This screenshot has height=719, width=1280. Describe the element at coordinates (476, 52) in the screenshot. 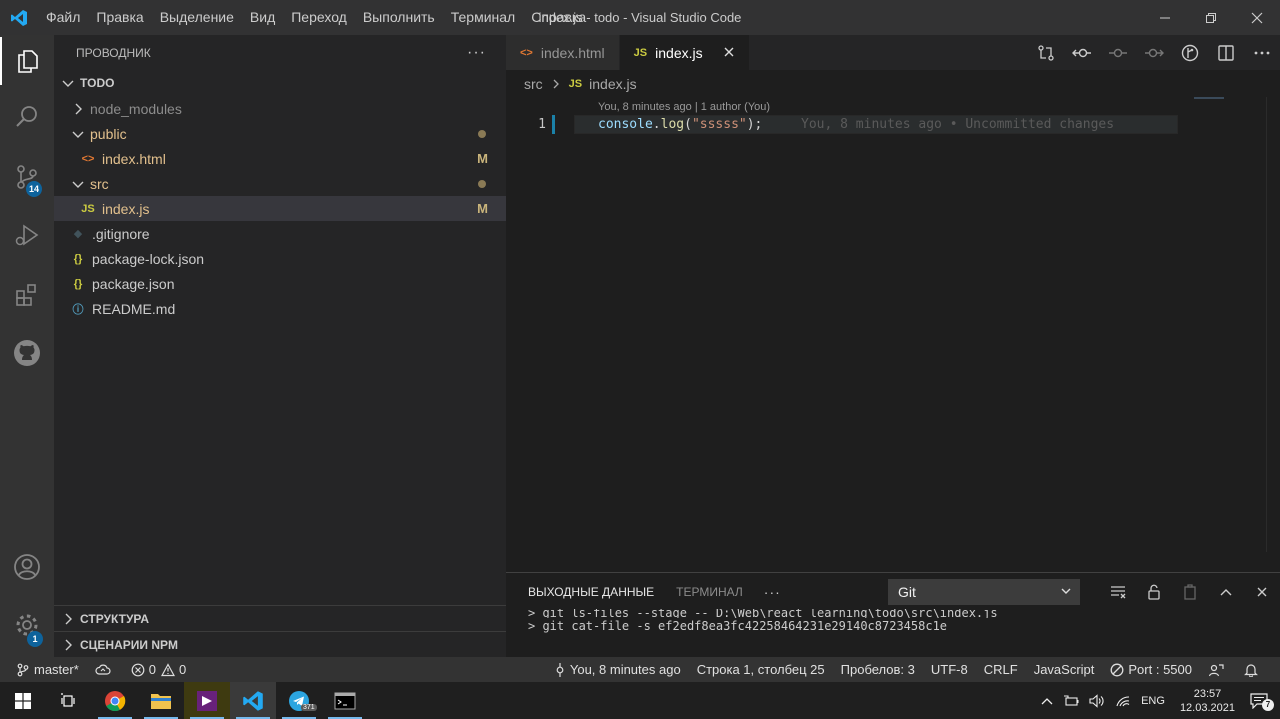

I see `explorer-more-button: ···` at that location.